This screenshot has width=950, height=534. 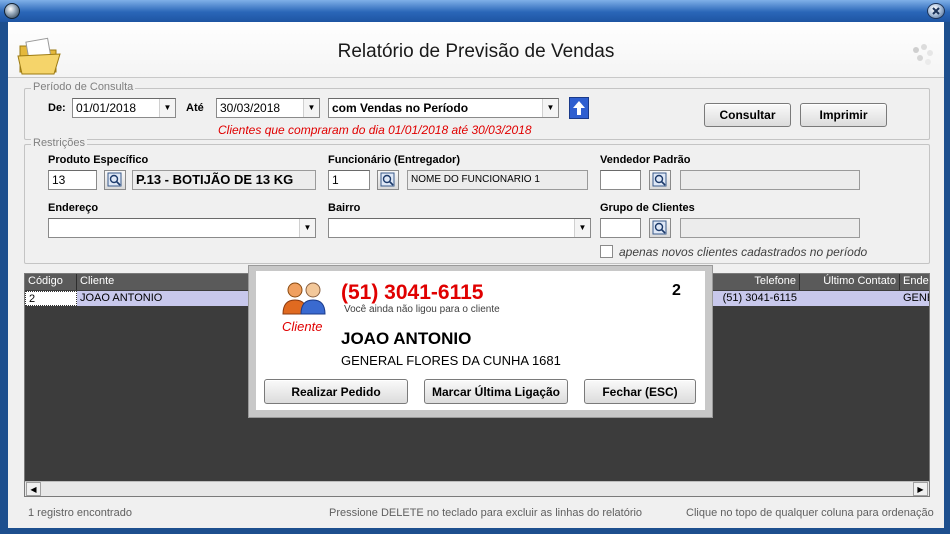 What do you see at coordinates (753, 298) in the screenshot?
I see `cell-telefone: (51) 3041-6115` at bounding box center [753, 298].